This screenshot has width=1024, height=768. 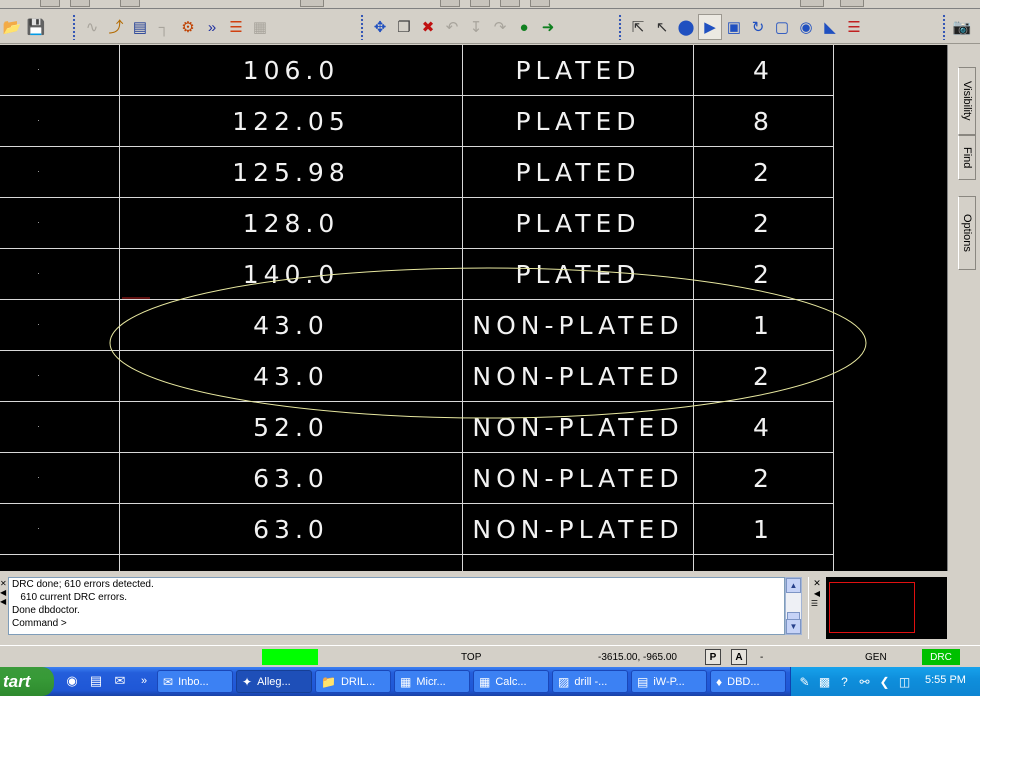 What do you see at coordinates (643, 681) in the screenshot?
I see `notepad-icon: ▤` at bounding box center [643, 681].